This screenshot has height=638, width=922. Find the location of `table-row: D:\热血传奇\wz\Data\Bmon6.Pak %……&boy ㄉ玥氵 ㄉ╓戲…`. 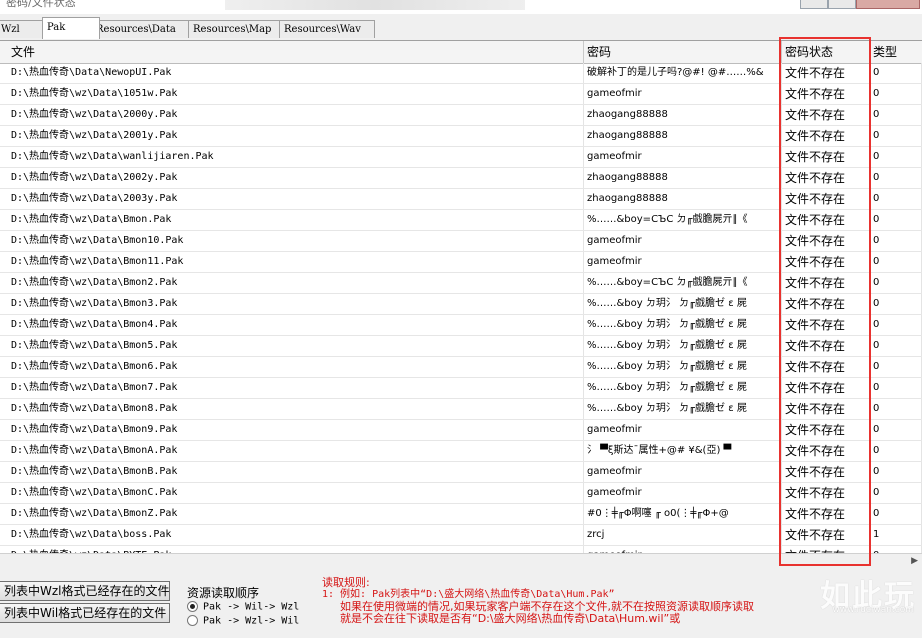

table-row: D:\热血传奇\wz\Data\Bmon6.Pak %……&boy ㄉ玥氵 ㄉ╓戲… is located at coordinates (461, 367).